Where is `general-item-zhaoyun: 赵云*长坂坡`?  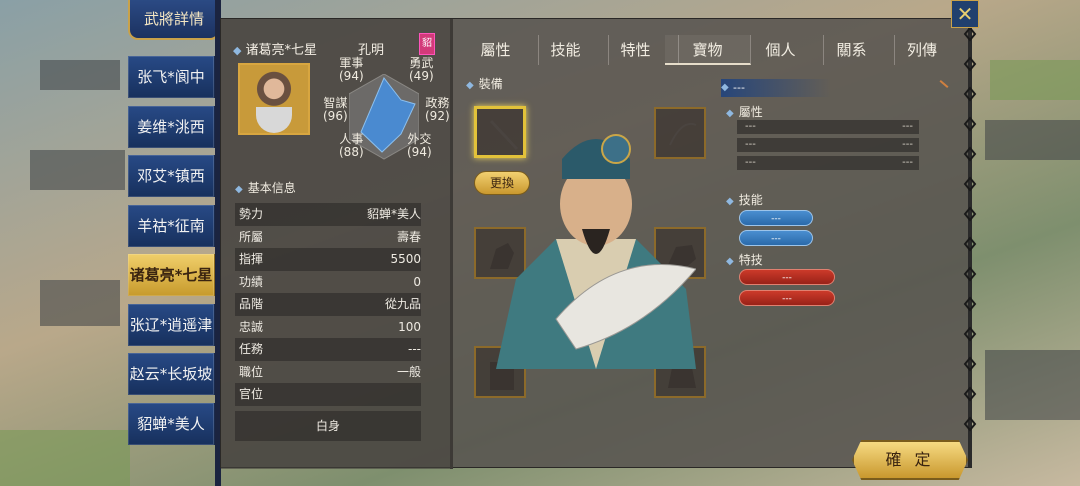 general-item-zhaoyun: 赵云*长坂坡 is located at coordinates (174, 374).